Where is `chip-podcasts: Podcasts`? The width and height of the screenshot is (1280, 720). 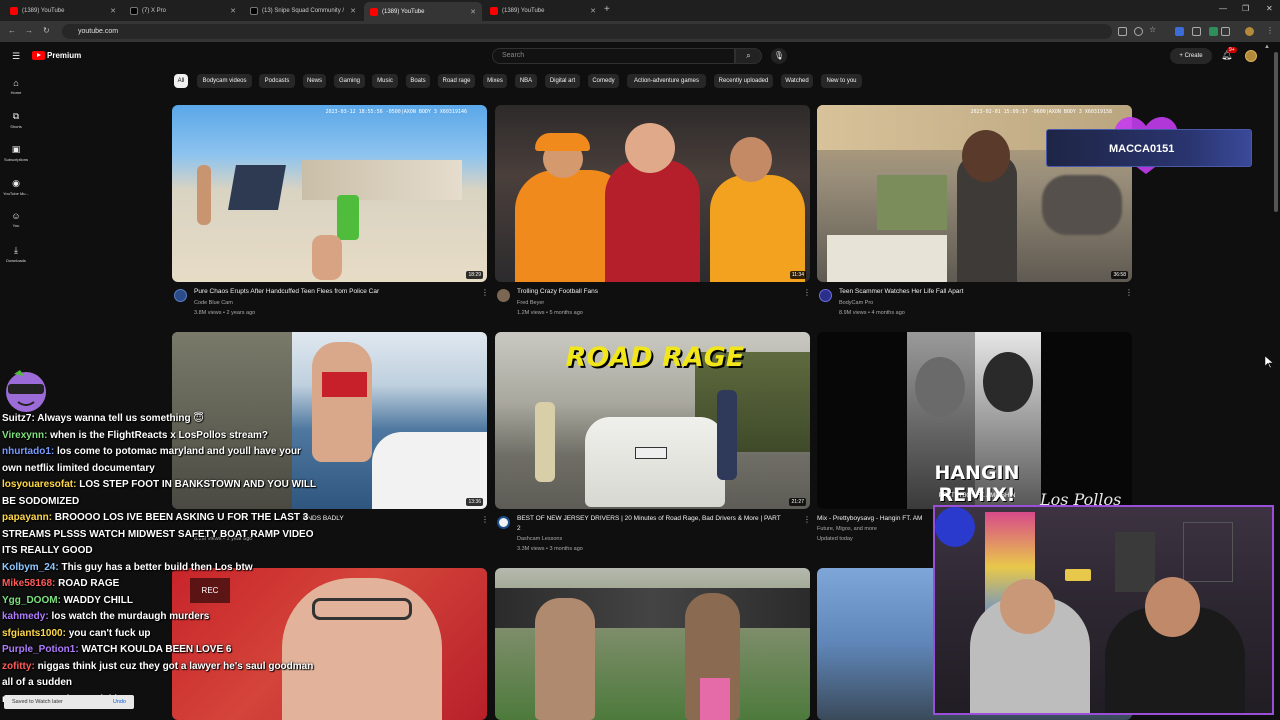 chip-podcasts: Podcasts is located at coordinates (277, 81).